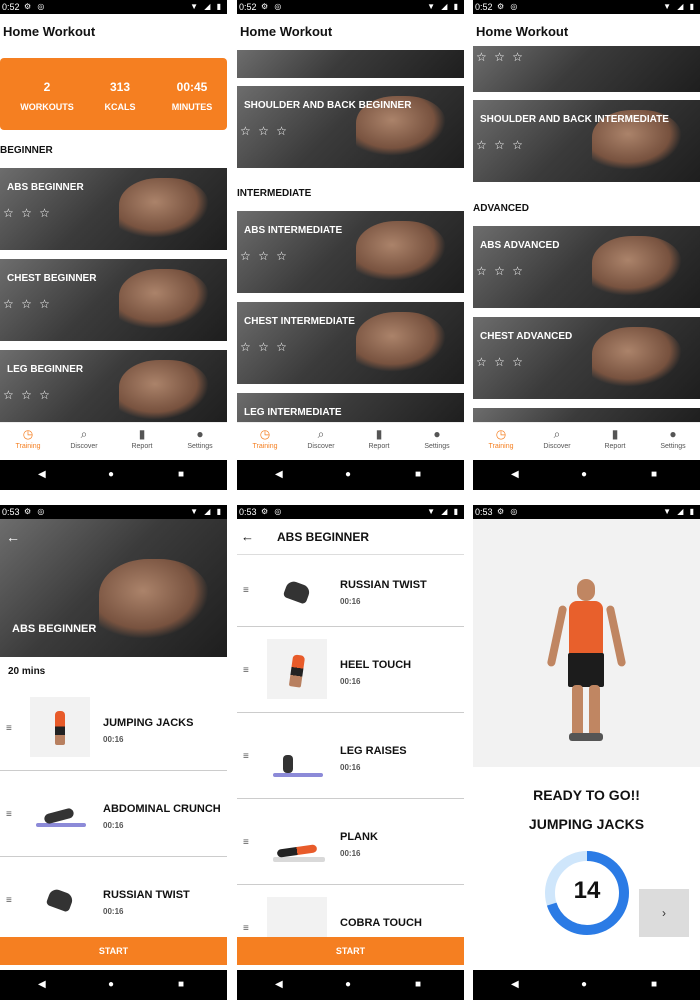  I want to click on card-abs-intermediate: ABS INTERMEDIATE ☆ ☆ ☆, so click(350, 252).